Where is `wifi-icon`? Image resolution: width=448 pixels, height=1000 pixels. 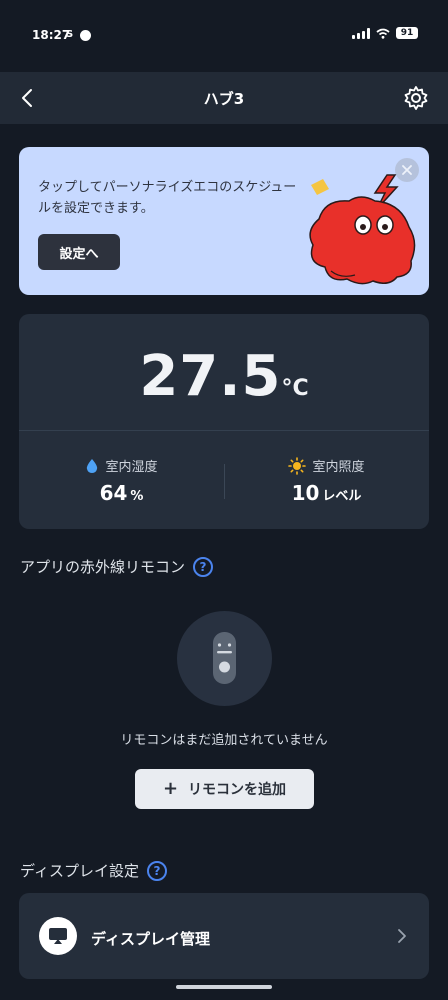
wifi-icon is located at coordinates (383, 33).